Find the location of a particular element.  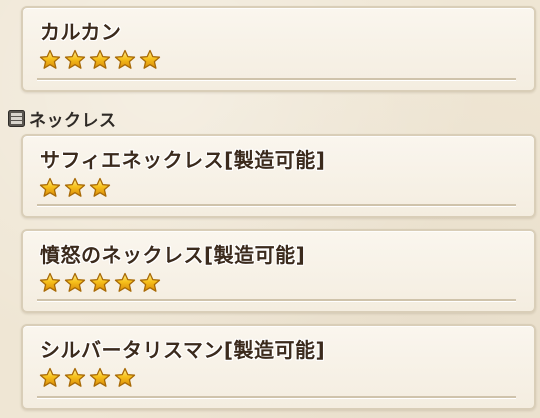

section-header-necklace: ネックレス is located at coordinates (62, 118).